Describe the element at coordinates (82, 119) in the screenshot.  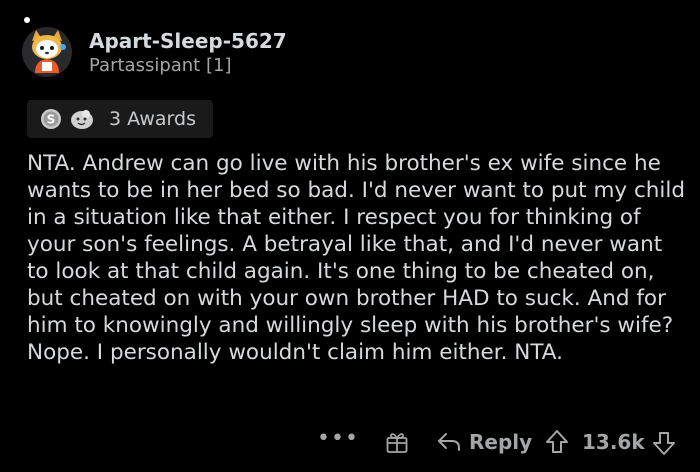
I see `wholesome-award-icon` at that location.